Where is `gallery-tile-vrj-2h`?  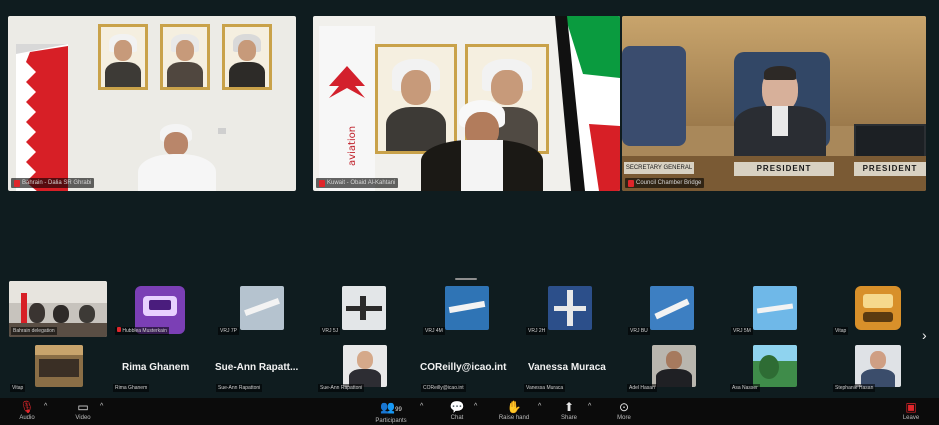
gallery-tile-vrj-2h is located at coordinates (570, 308).